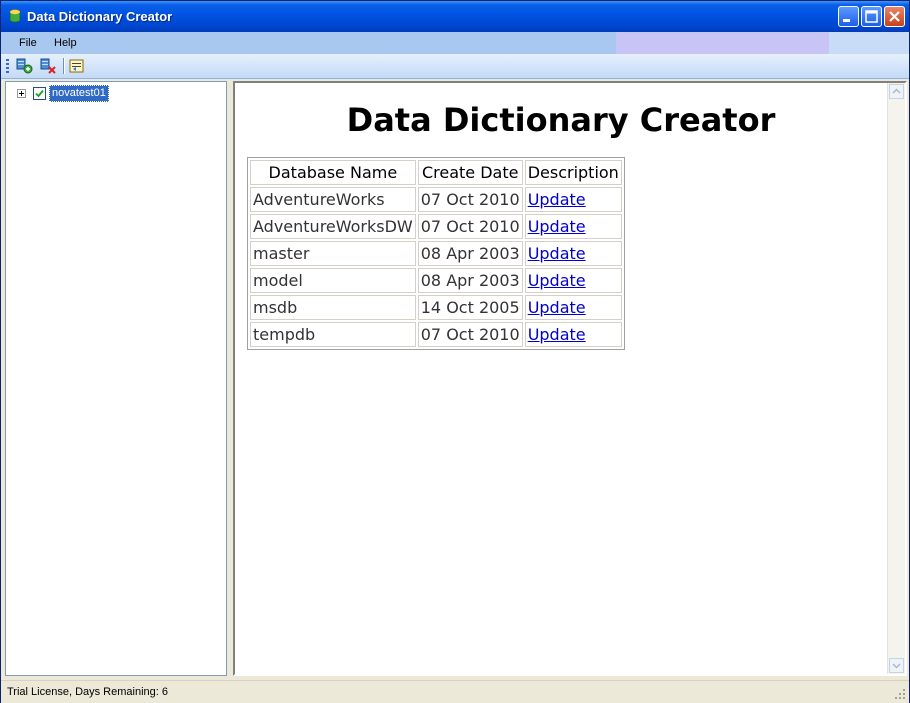  What do you see at coordinates (48, 66) in the screenshot?
I see `disconnect-server-icon` at bounding box center [48, 66].